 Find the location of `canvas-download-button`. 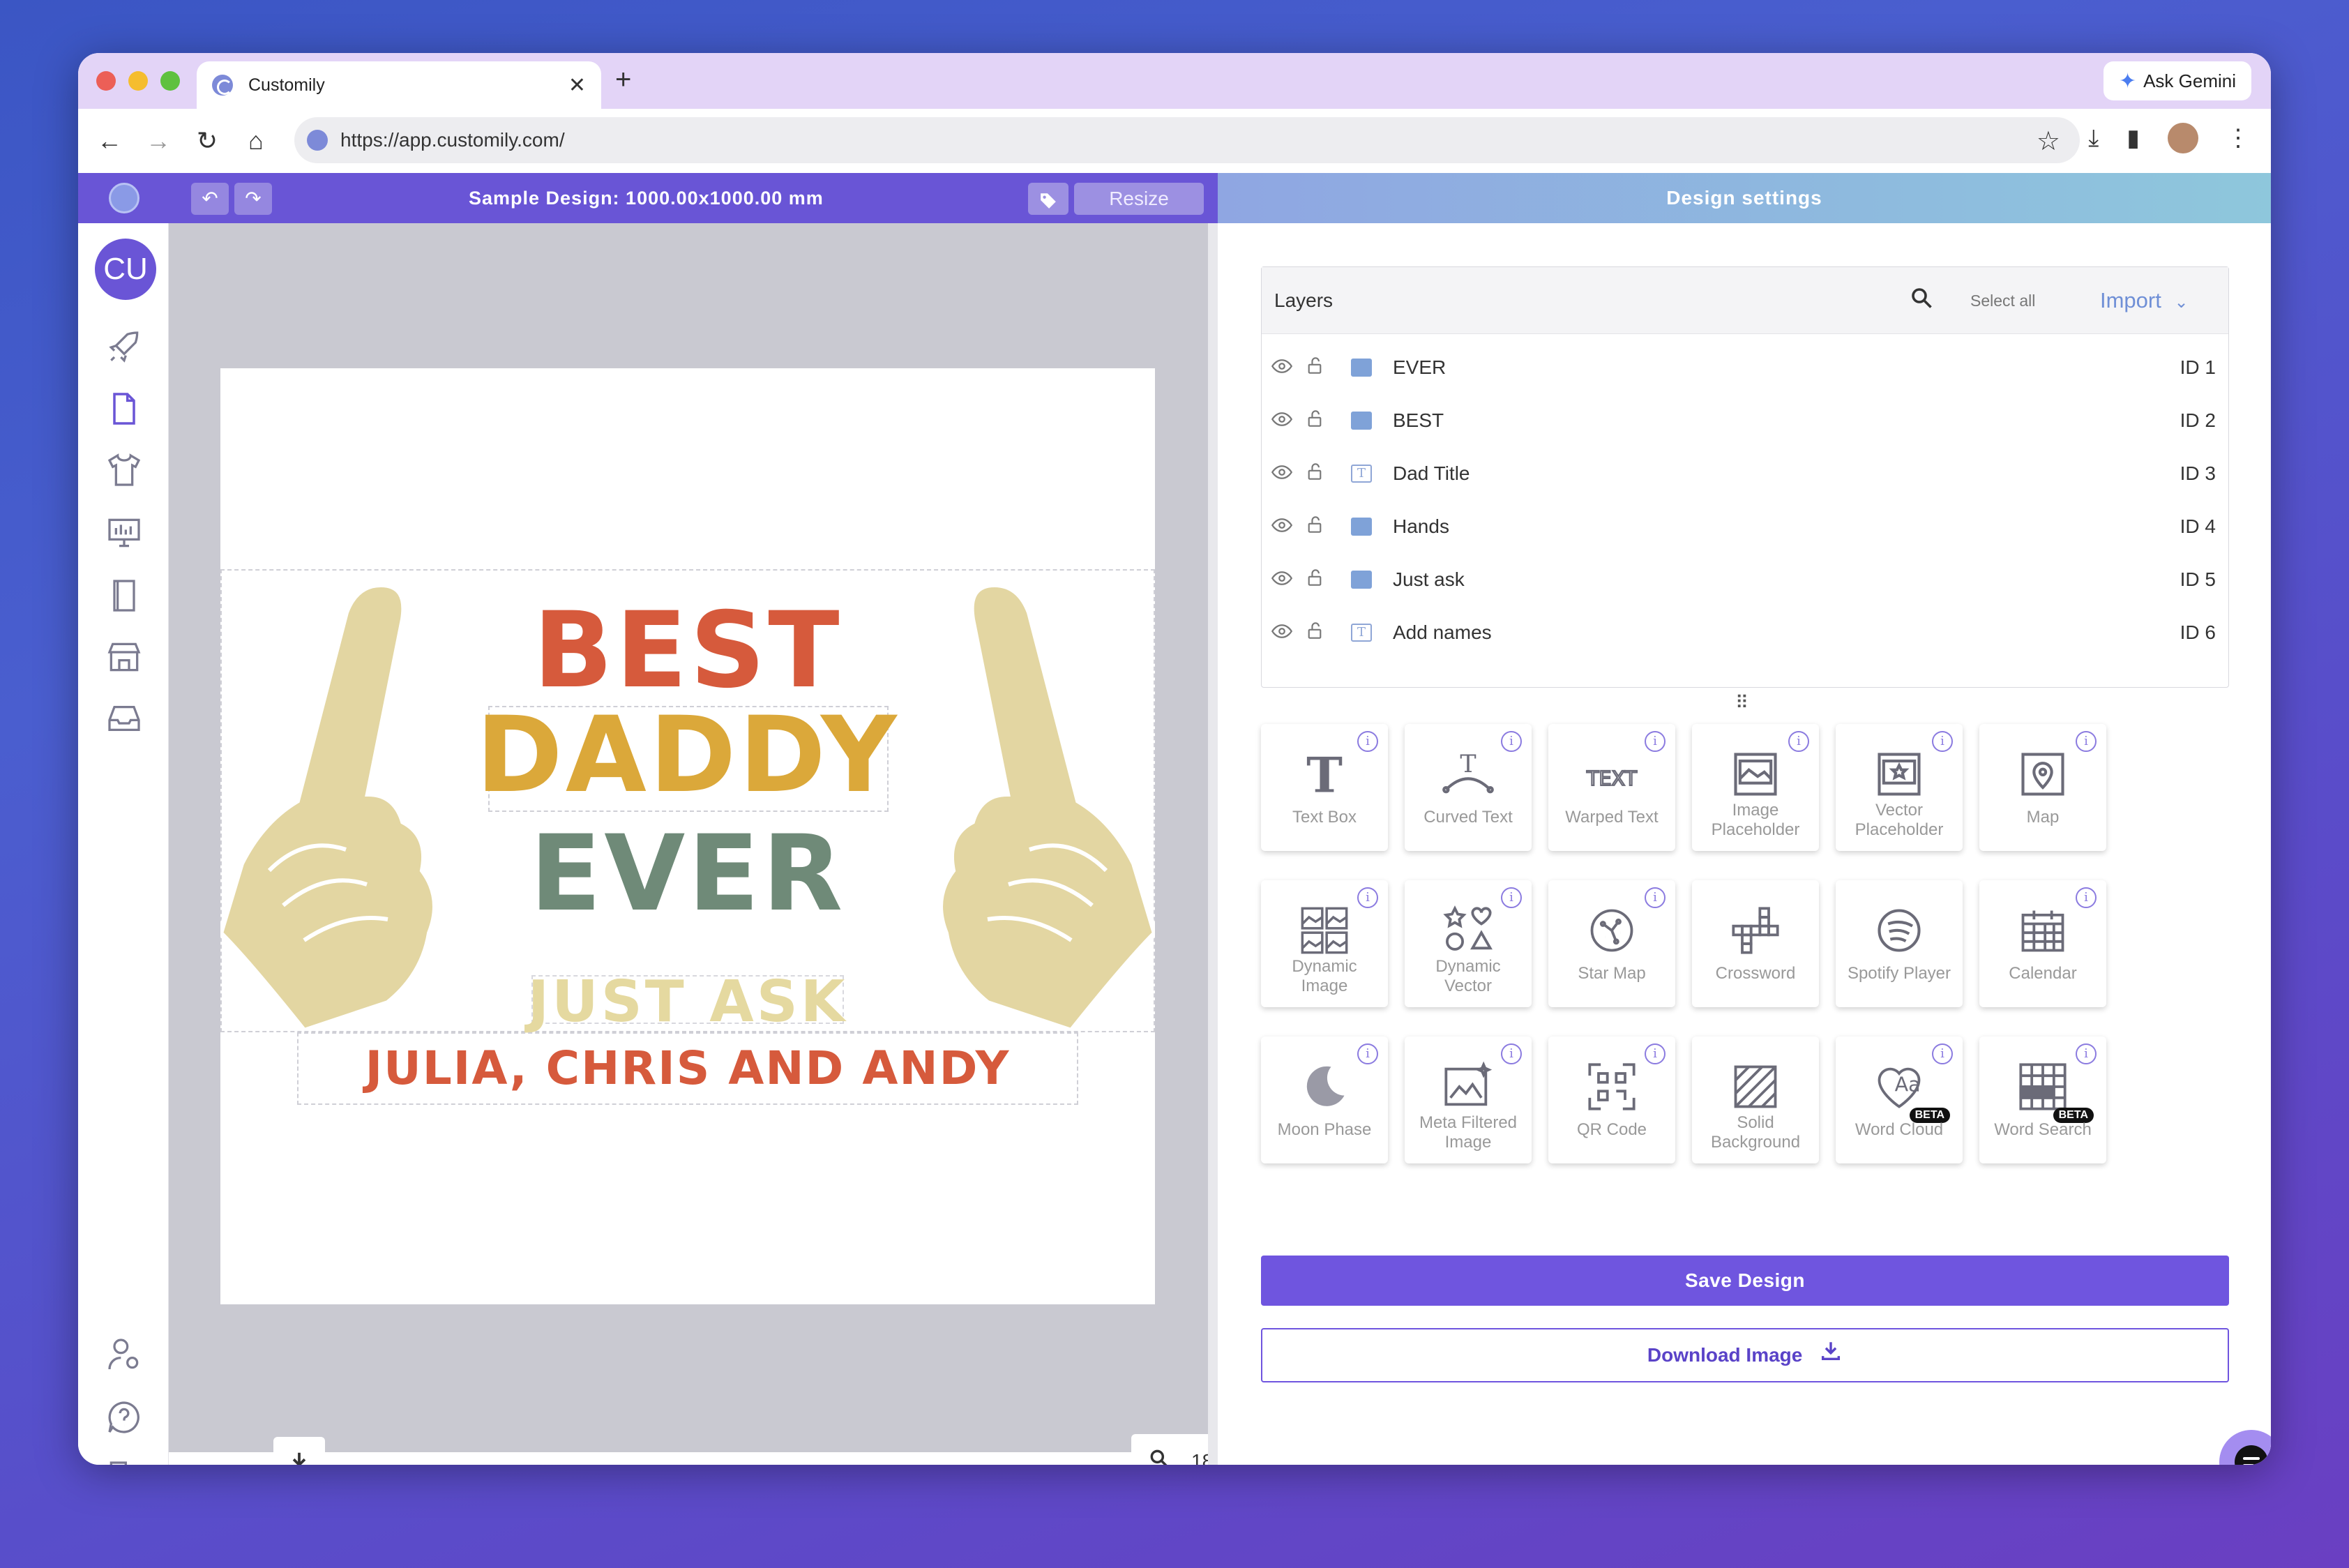

canvas-download-button is located at coordinates (299, 1451).